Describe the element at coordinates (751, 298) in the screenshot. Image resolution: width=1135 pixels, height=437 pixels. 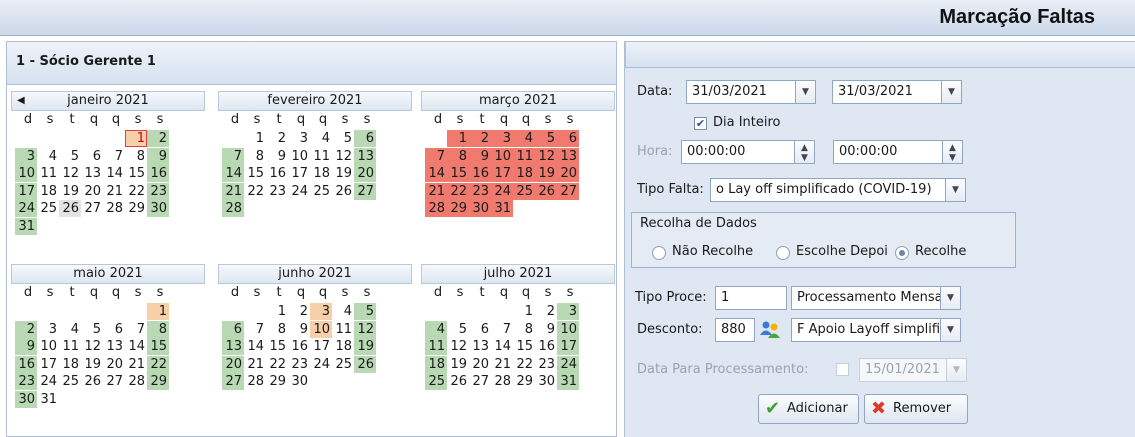
I see `tipo-proce-code-field: 1` at that location.